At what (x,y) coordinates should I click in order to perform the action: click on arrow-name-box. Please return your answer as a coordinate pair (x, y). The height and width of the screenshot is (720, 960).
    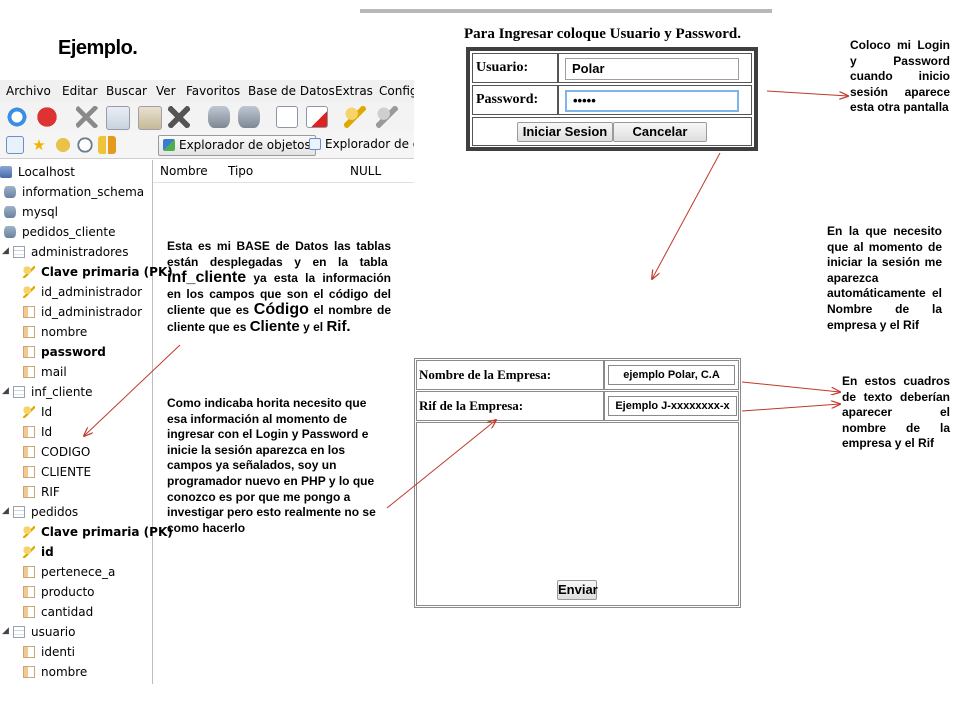
    Looking at the image, I should click on (790, 386).